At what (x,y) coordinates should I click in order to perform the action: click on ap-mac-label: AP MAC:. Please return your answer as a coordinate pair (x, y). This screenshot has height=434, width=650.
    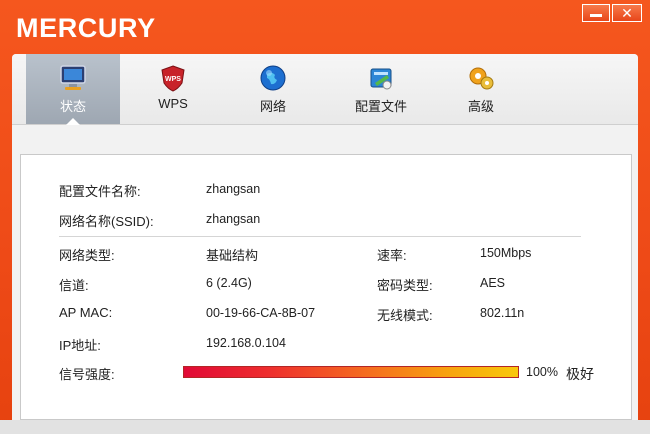
    Looking at the image, I should click on (86, 312).